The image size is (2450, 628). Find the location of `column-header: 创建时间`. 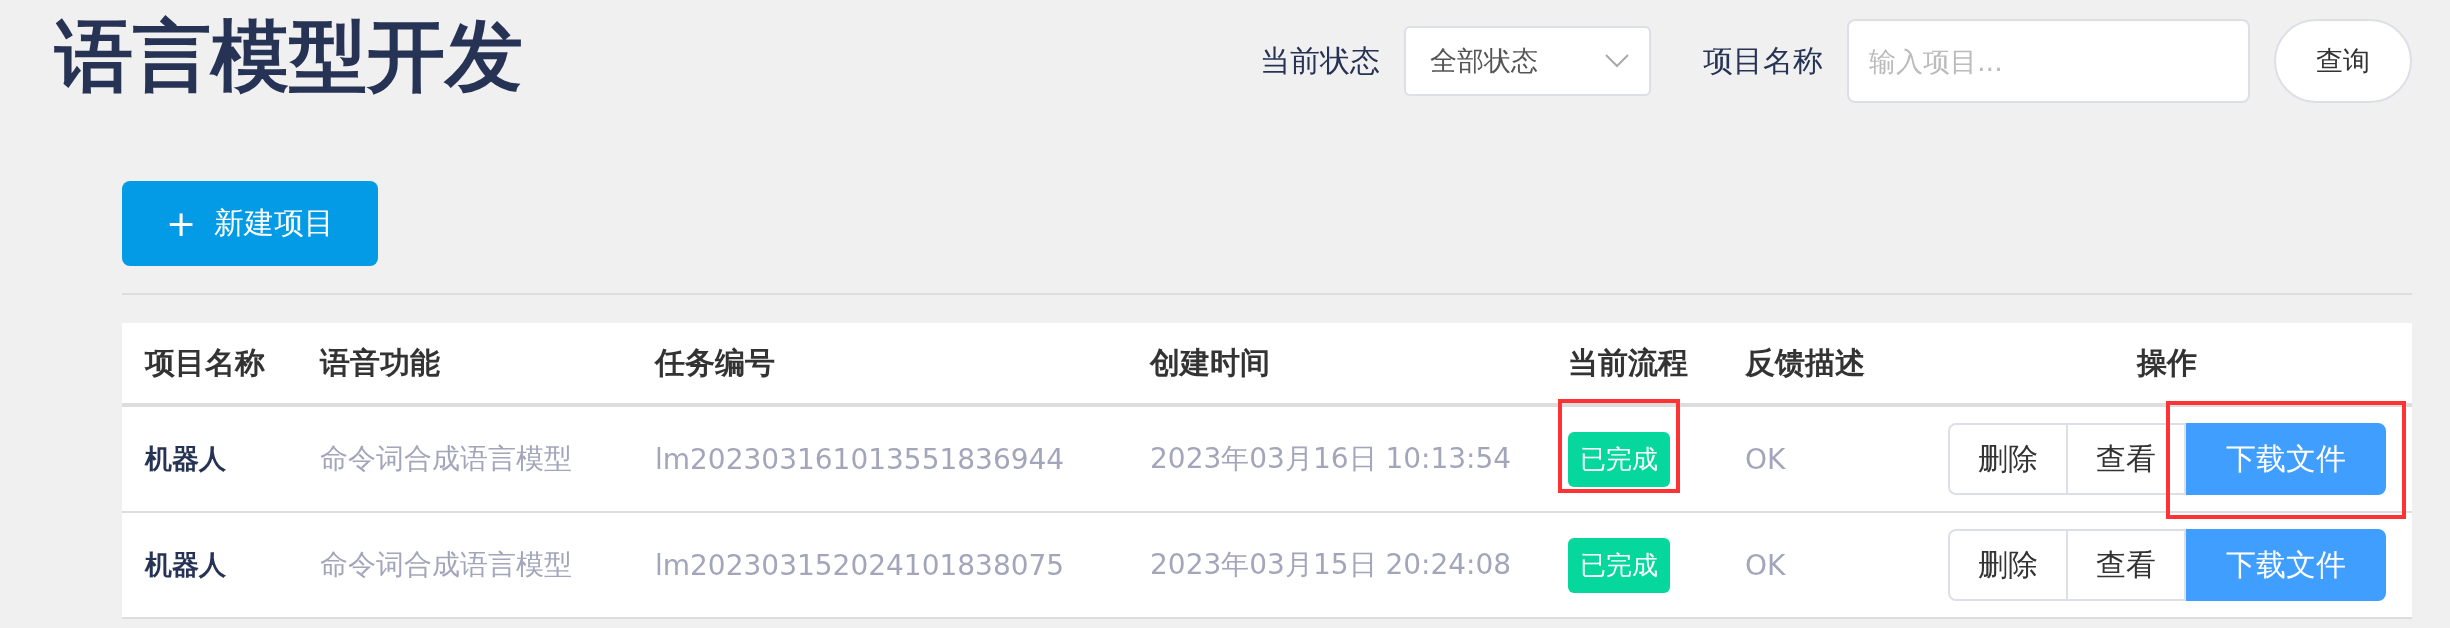

column-header: 创建时间 is located at coordinates (1210, 362).